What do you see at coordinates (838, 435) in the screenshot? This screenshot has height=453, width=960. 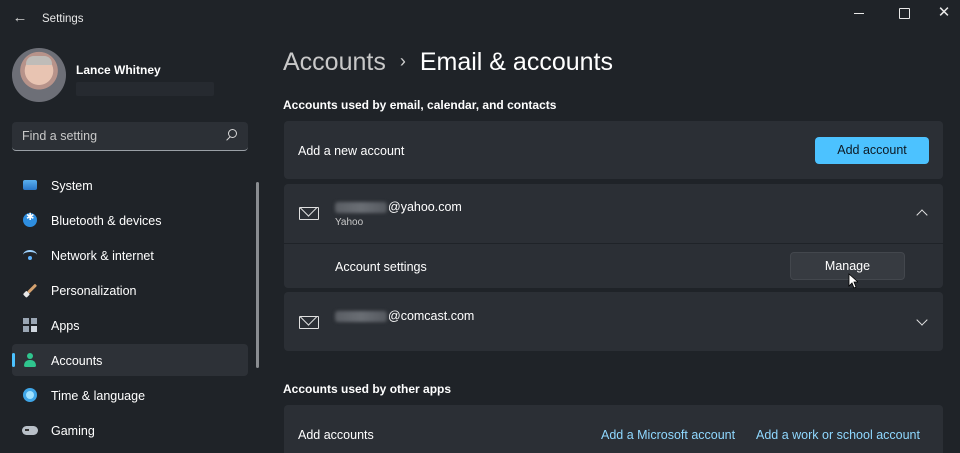 I see `add-work-school-account-link: Add a work or school account` at bounding box center [838, 435].